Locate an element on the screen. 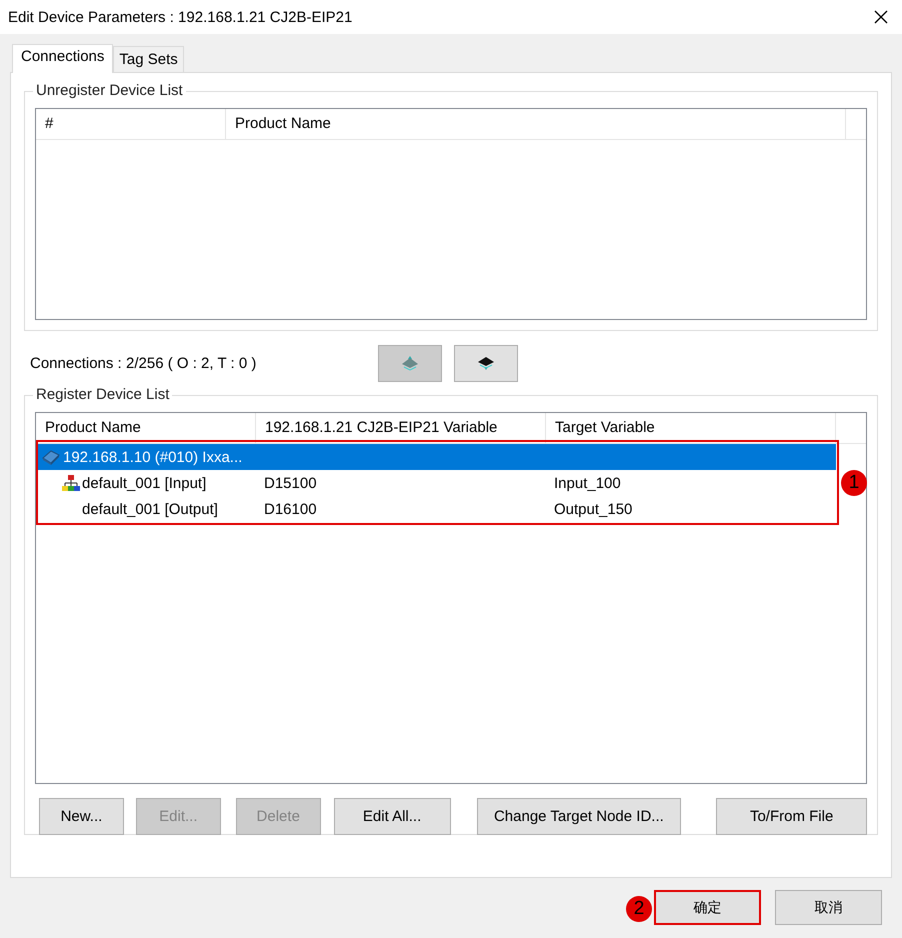 The image size is (902, 938). column-header: 192.168.1.21 CJ2B-EIP21 Variable is located at coordinates (401, 428).